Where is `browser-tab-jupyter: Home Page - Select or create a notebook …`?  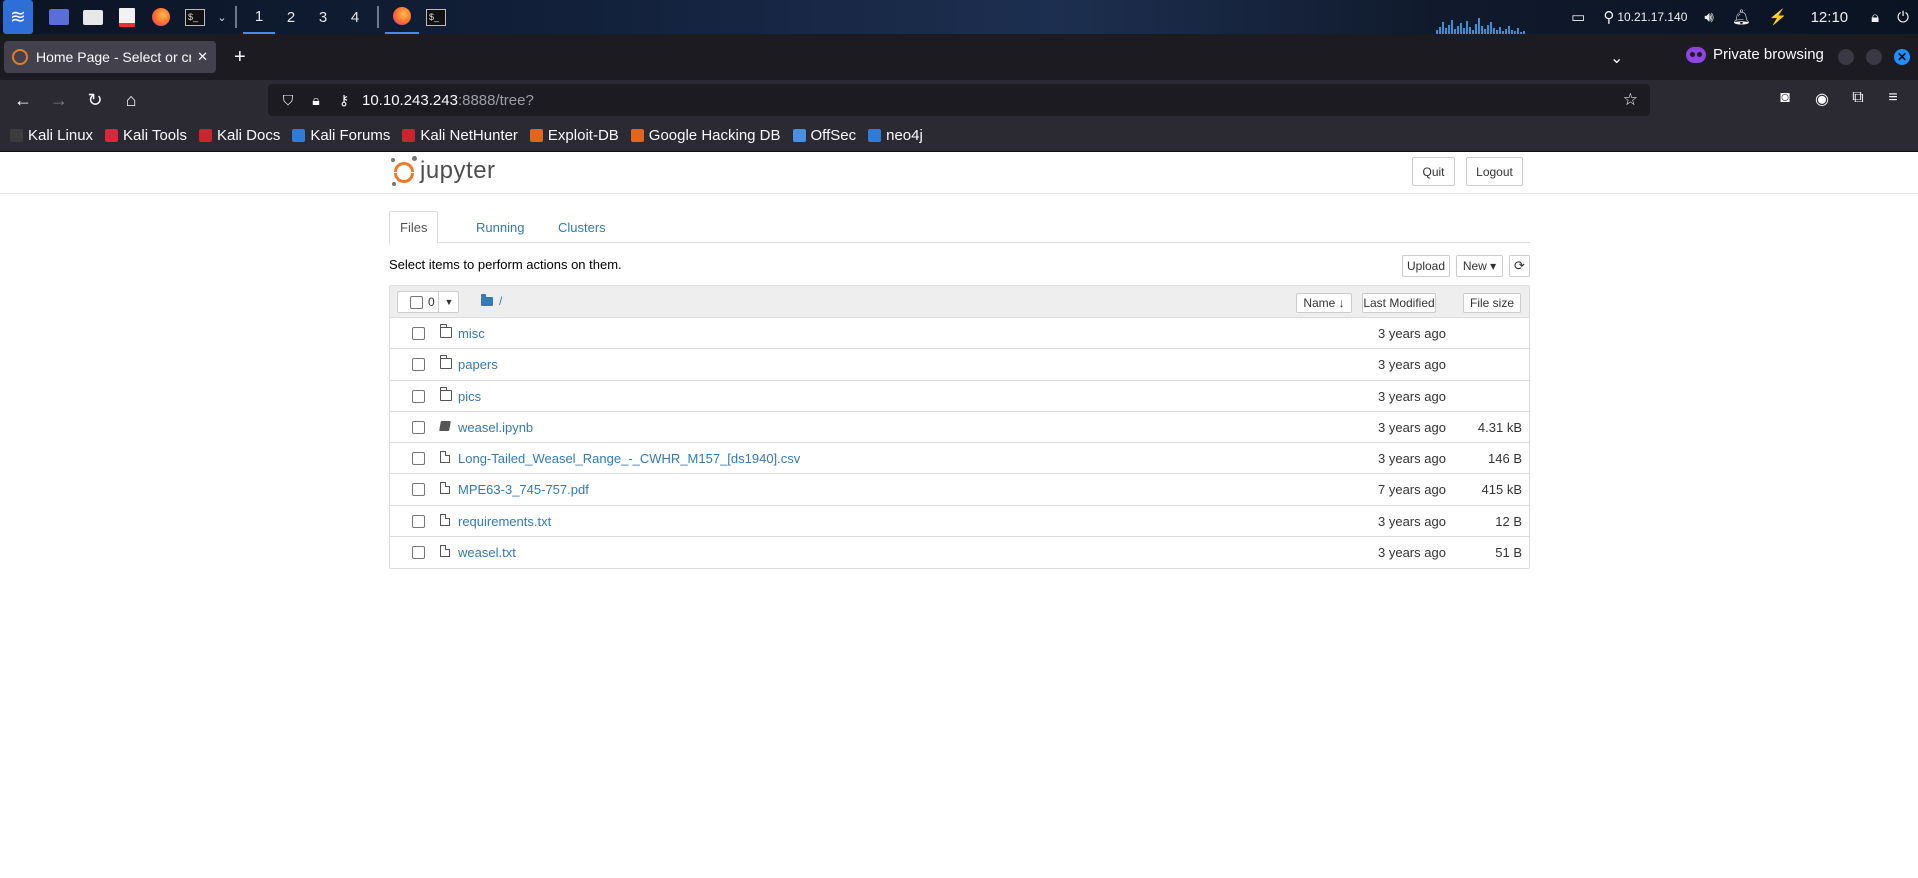 browser-tab-jupyter: Home Page - Select or create a notebook … is located at coordinates (110, 57).